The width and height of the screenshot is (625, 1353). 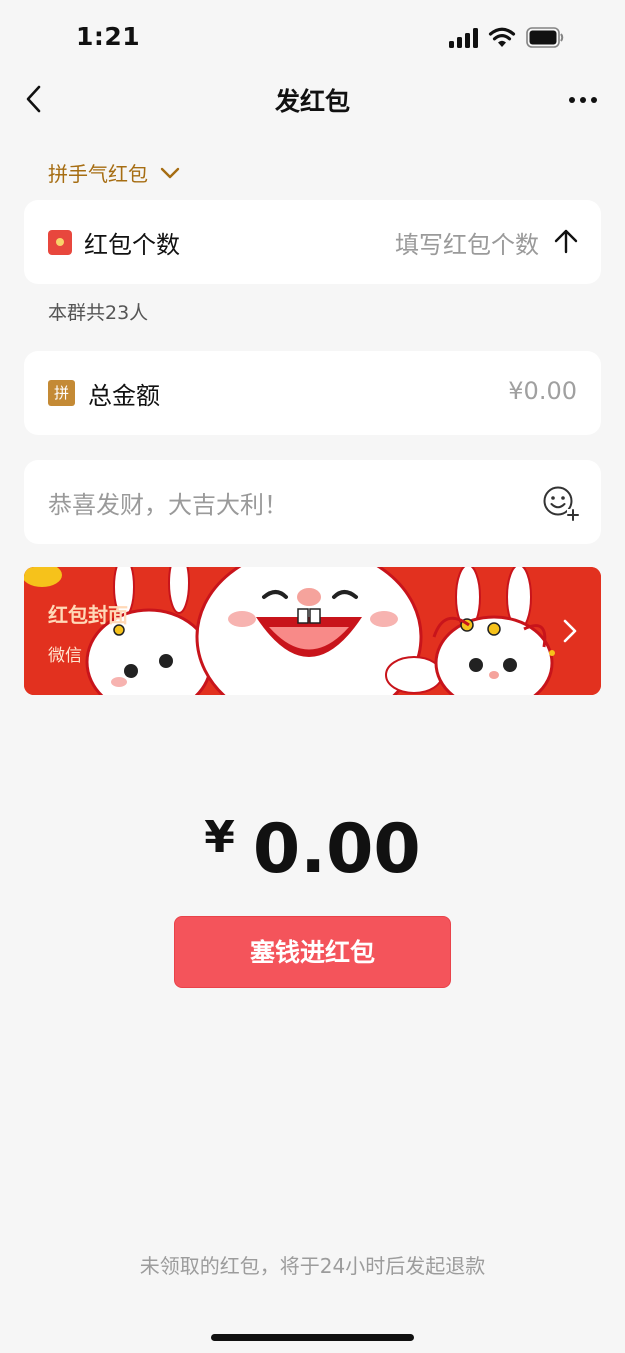 I want to click on wifi-icon, so click(x=502, y=37).